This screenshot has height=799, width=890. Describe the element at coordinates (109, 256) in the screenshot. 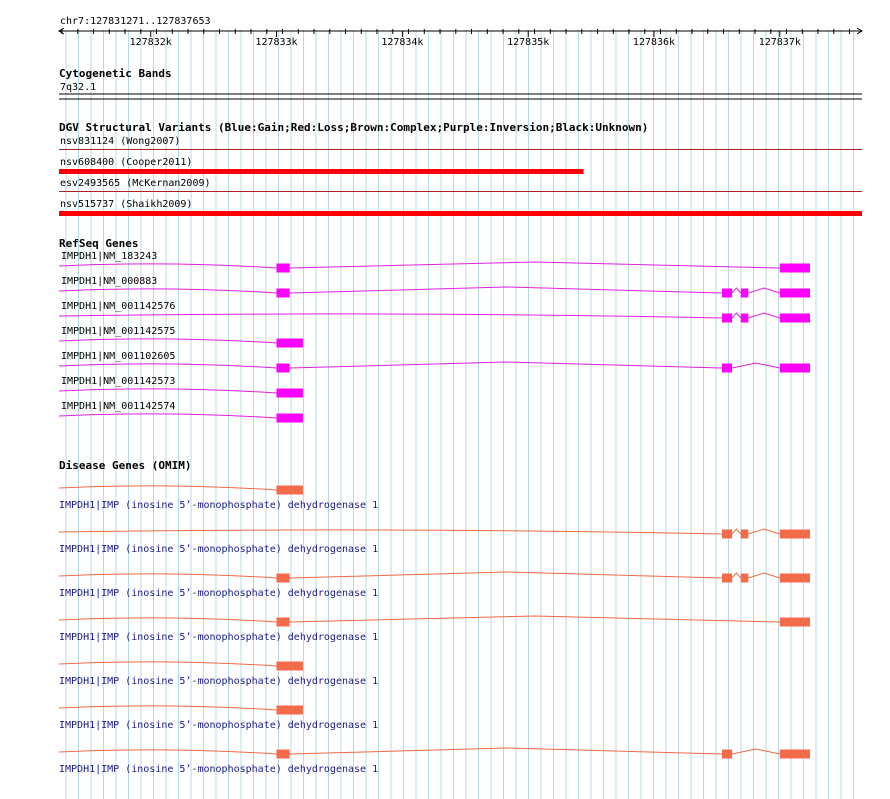

I see `refseq-transcript-label: IMPDH1|NM_183243` at that location.